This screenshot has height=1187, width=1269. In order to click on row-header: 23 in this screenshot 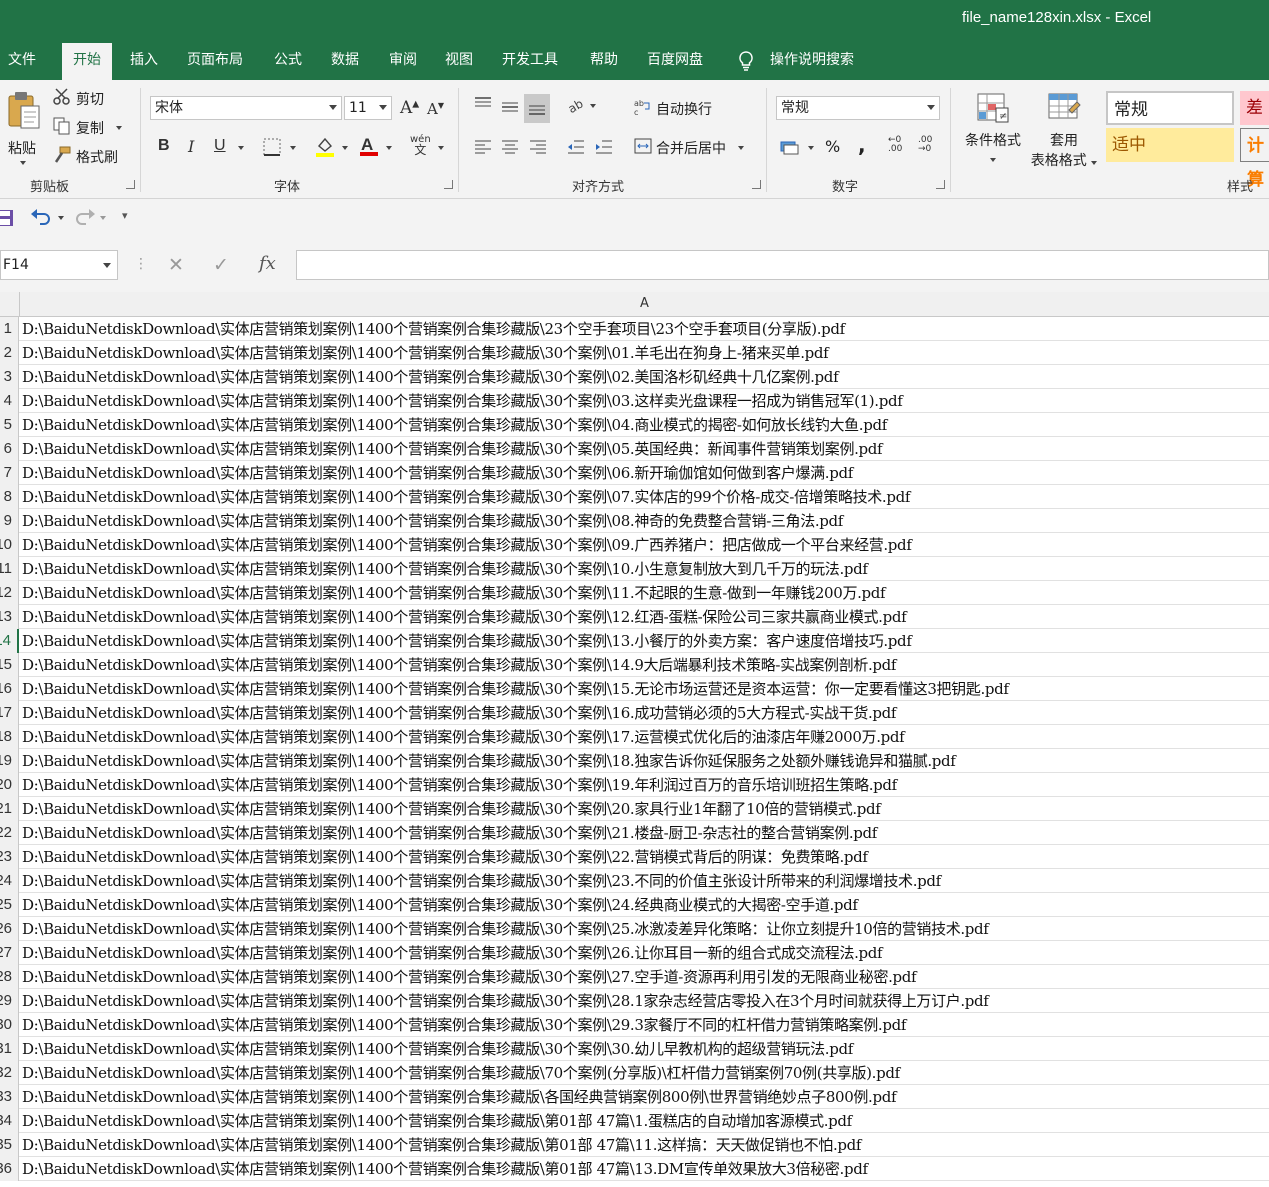, I will do `click(9, 857)`.